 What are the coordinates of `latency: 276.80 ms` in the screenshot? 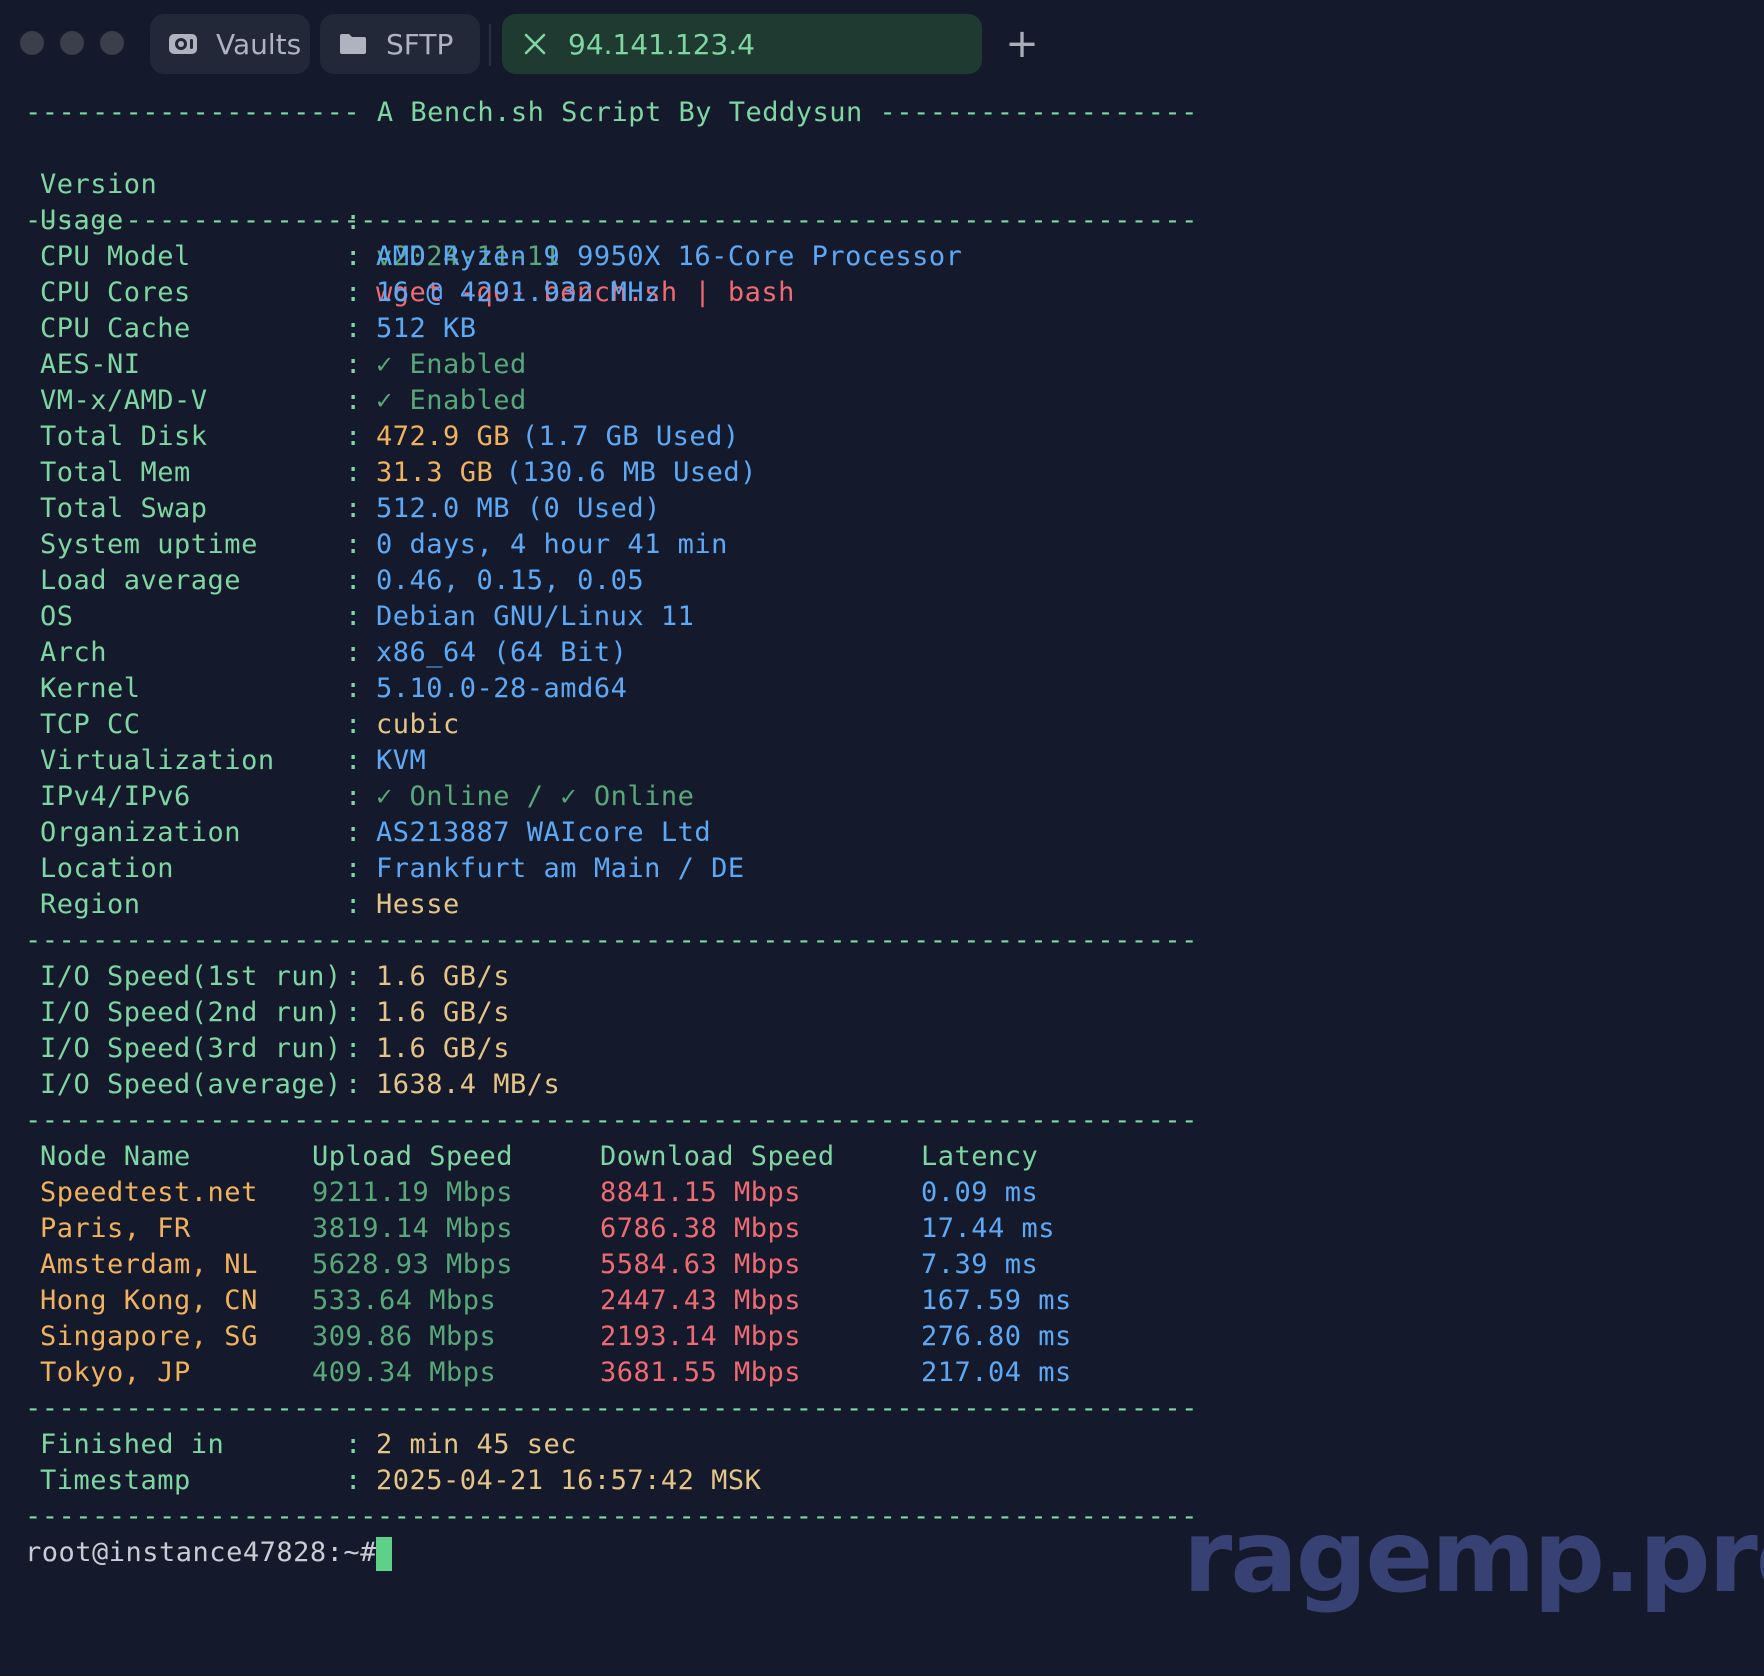 It's located at (996, 1336).